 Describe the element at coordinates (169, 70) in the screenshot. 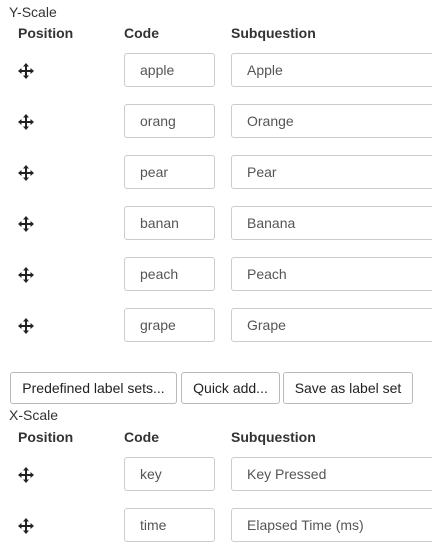

I see `code-input-apple` at that location.